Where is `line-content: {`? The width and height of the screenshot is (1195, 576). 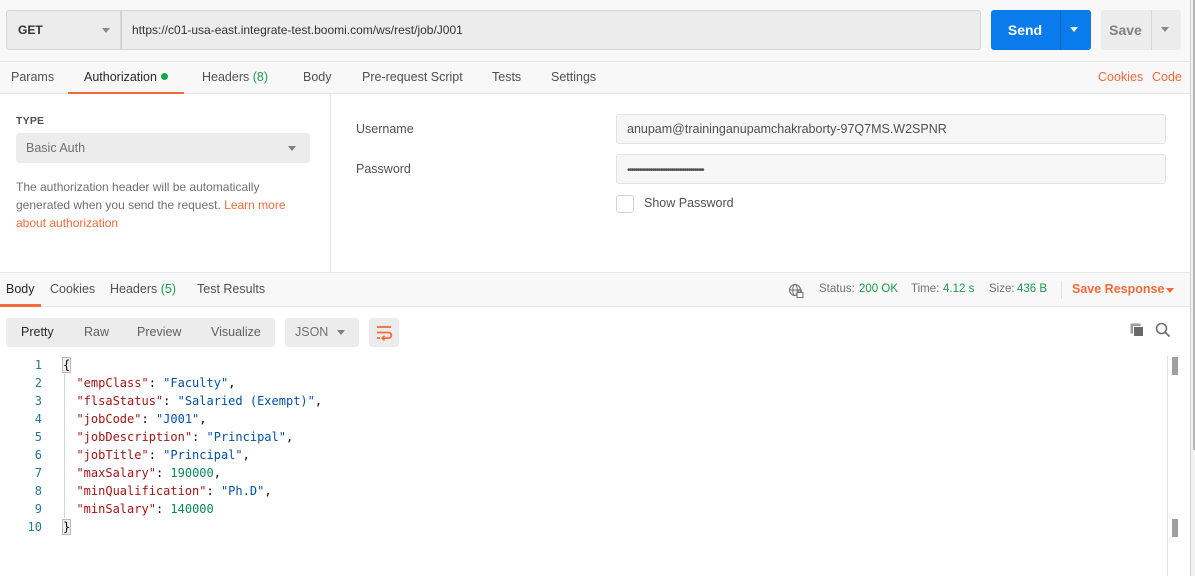
line-content: { is located at coordinates (67, 365).